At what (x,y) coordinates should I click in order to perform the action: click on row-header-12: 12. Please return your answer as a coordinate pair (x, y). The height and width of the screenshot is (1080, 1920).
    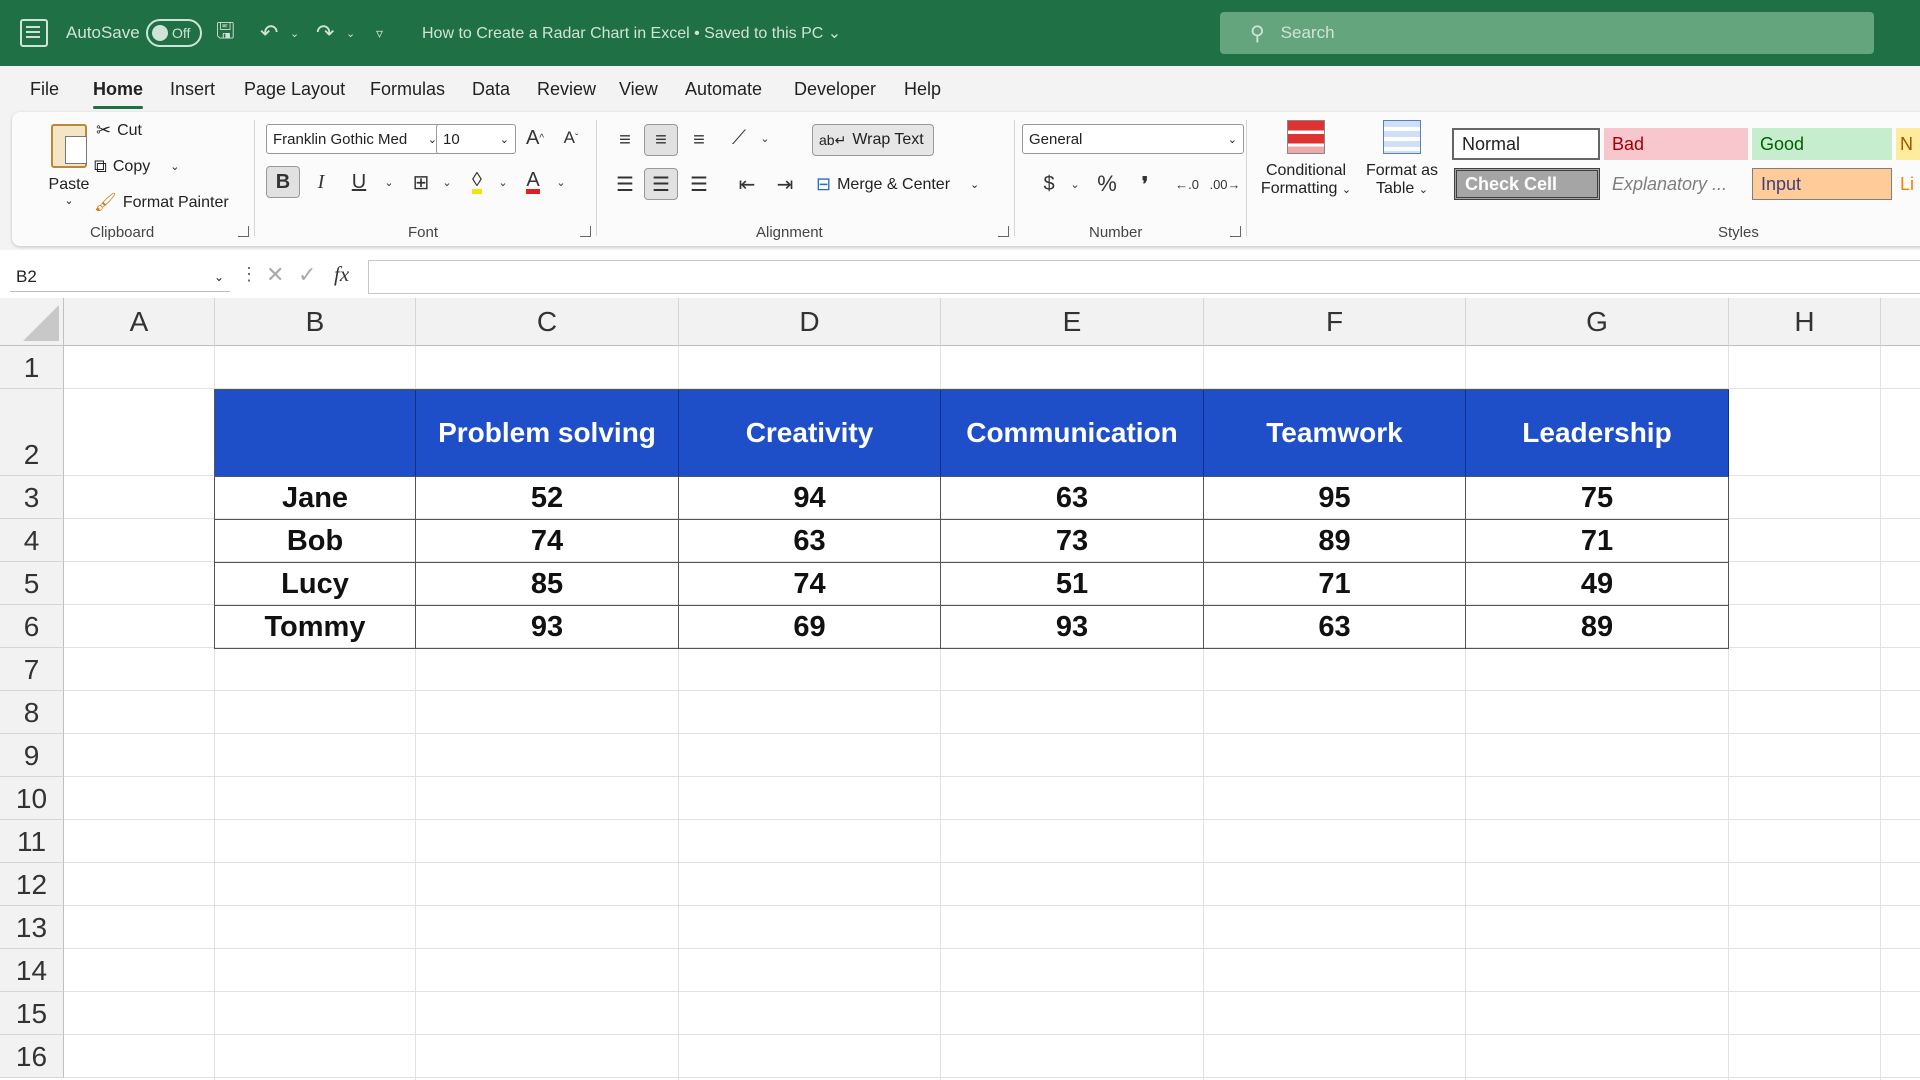
    Looking at the image, I should click on (32, 884).